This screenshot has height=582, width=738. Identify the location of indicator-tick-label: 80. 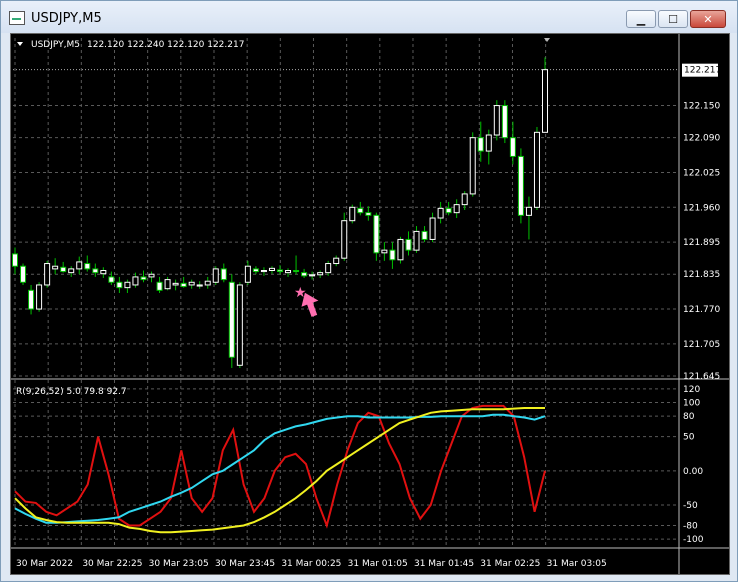
(689, 417).